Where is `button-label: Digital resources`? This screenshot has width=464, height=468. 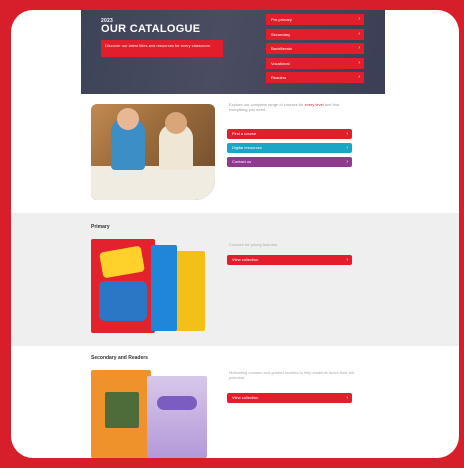 button-label: Digital resources is located at coordinates (247, 147).